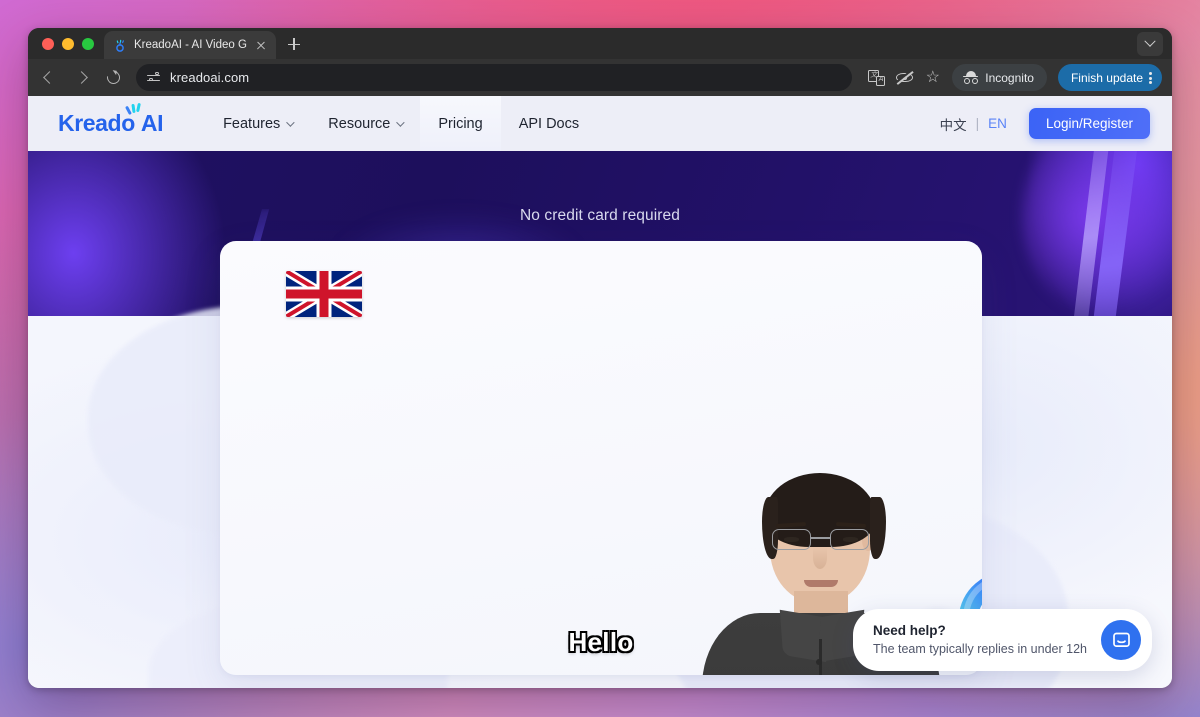  I want to click on address-bar-url: kreadoai.com, so click(210, 77).